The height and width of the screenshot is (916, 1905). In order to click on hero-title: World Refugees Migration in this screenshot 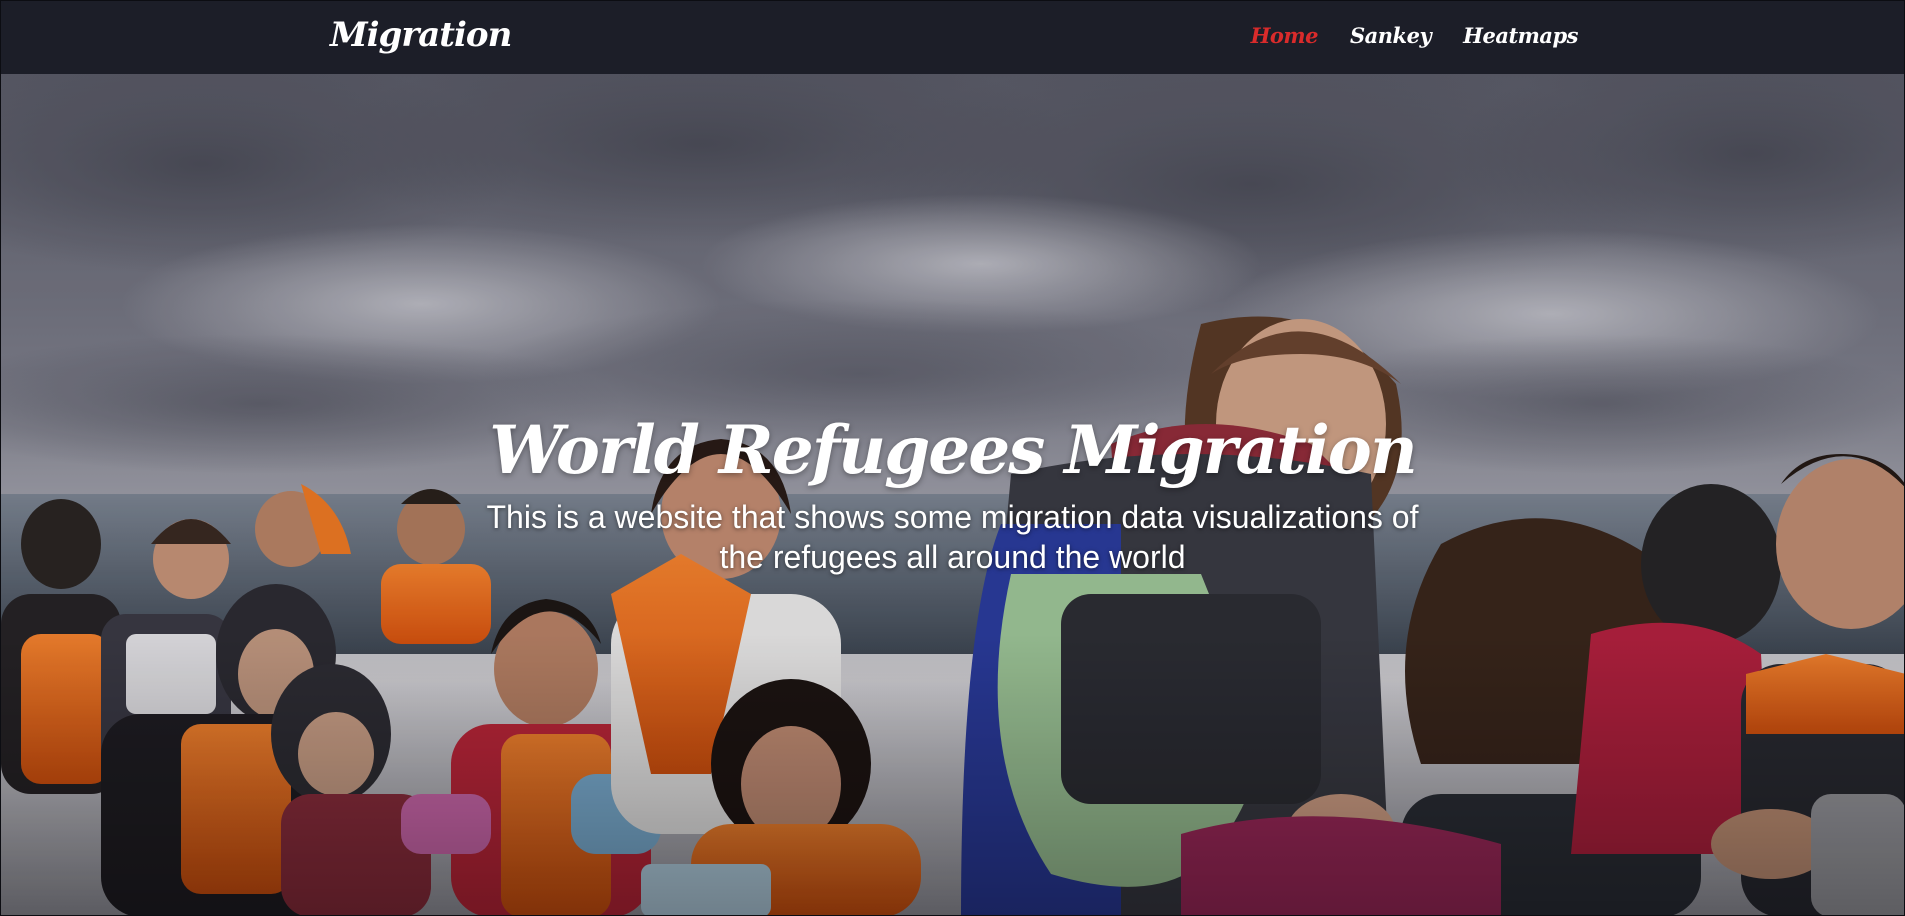, I will do `click(953, 450)`.